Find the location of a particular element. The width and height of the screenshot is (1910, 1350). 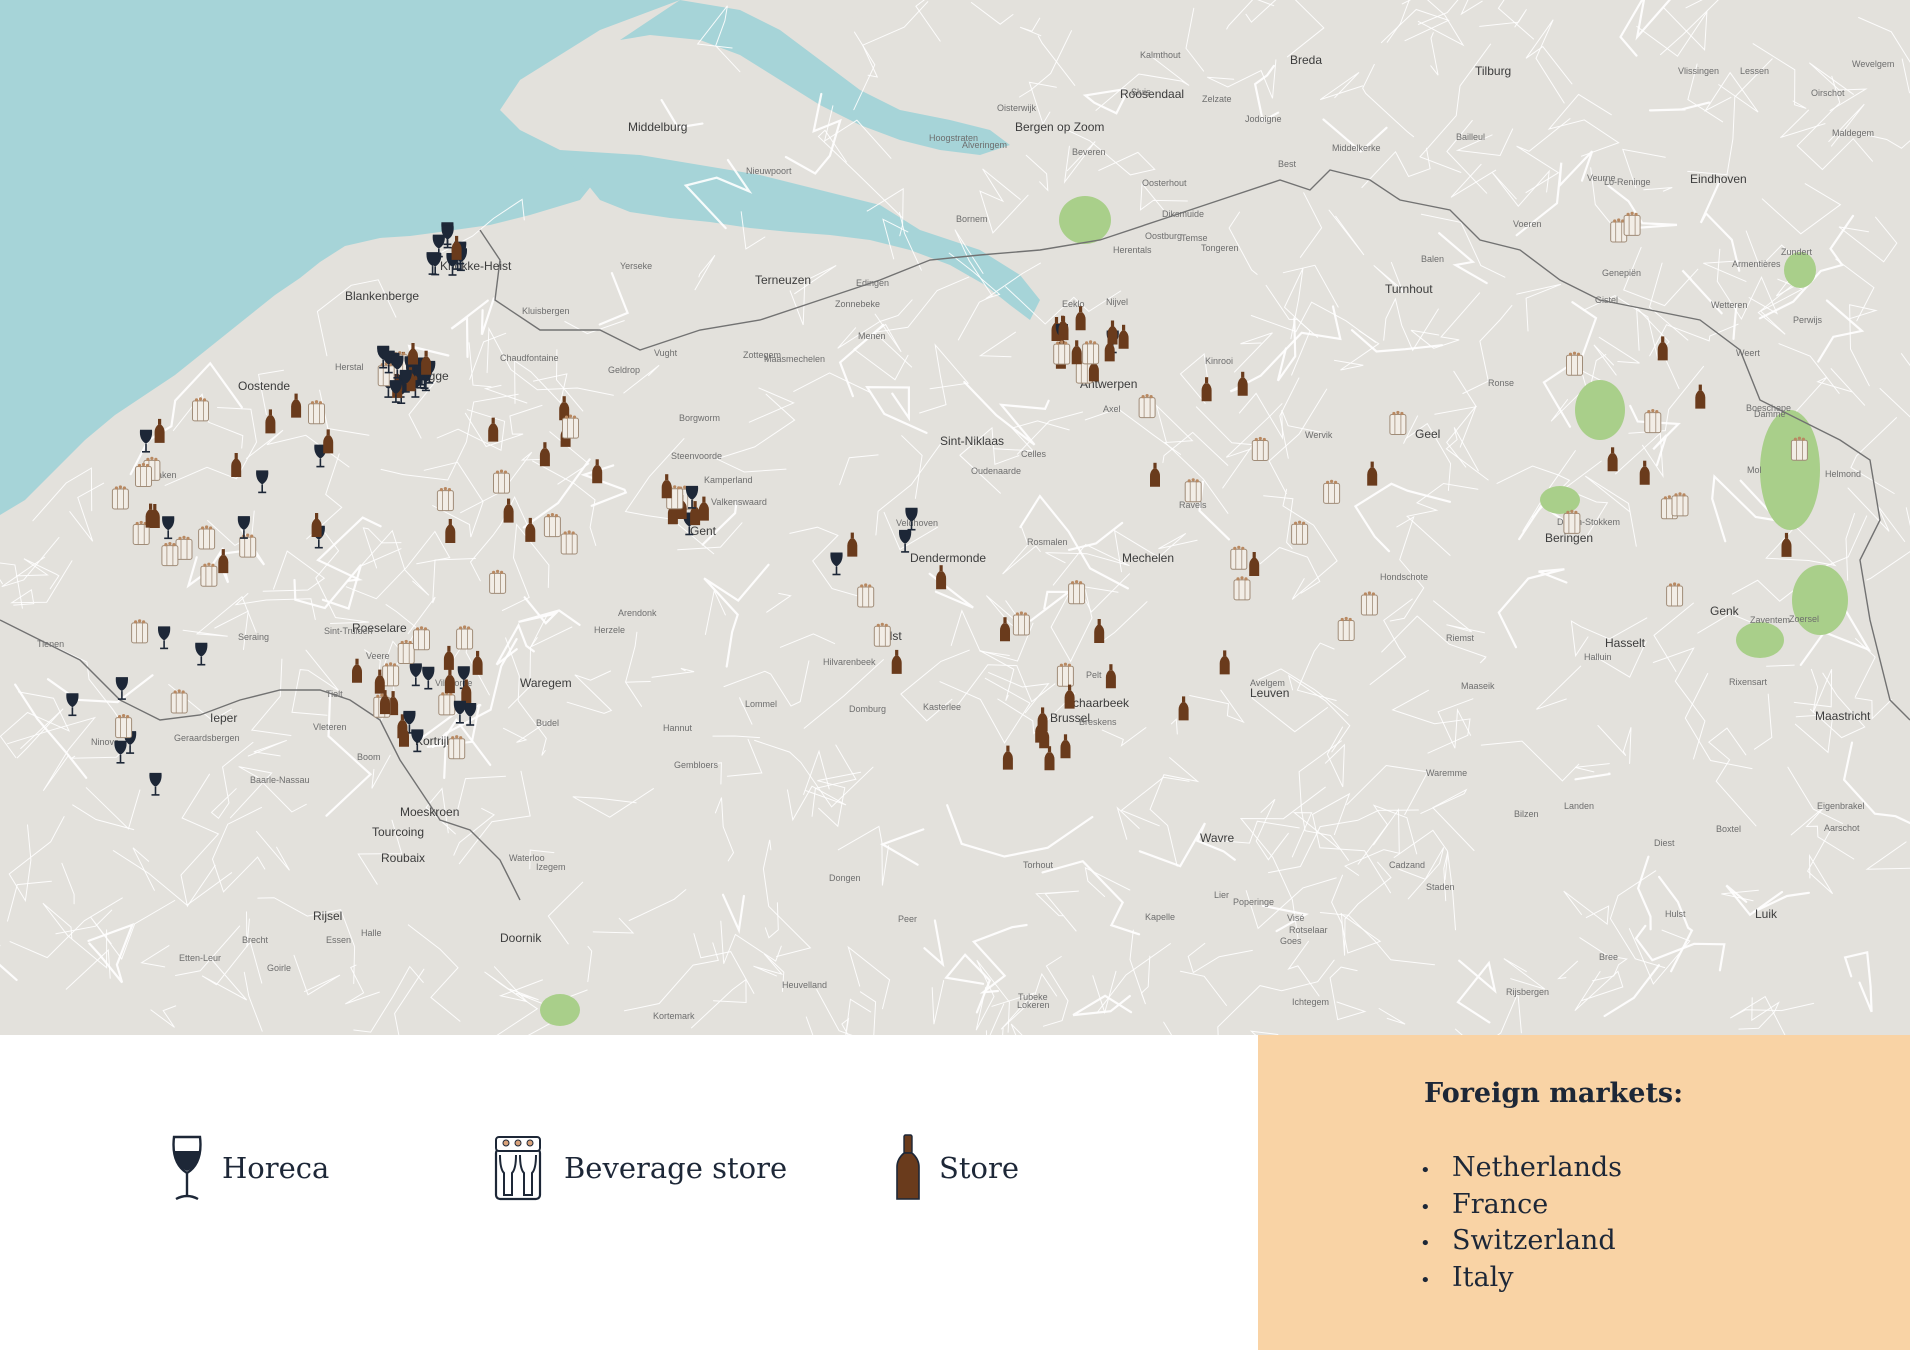

legend-store-label: Store is located at coordinates (979, 1168).